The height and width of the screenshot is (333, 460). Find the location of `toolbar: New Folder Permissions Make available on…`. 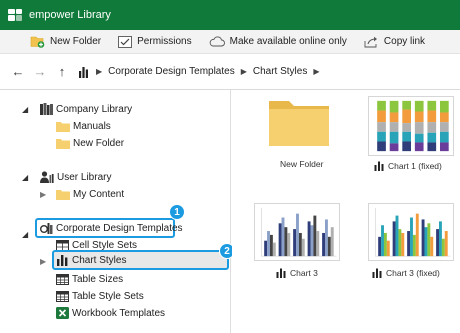

toolbar: New Folder Permissions Make available on… is located at coordinates (230, 42).